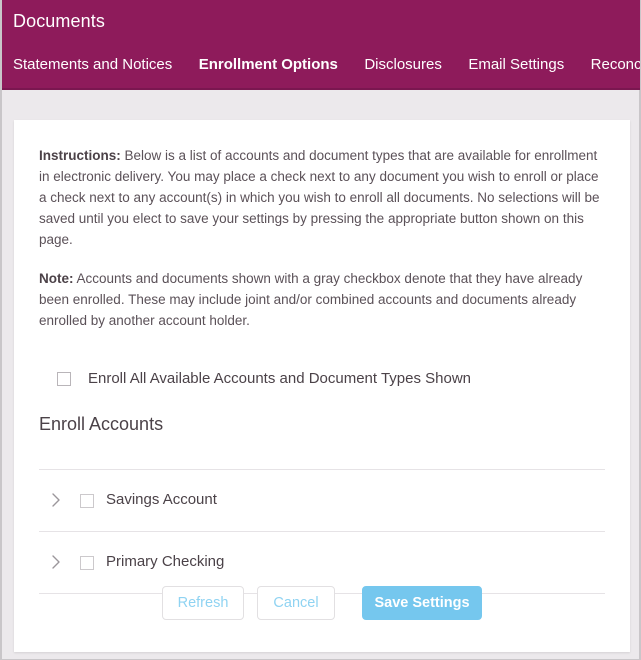 The height and width of the screenshot is (660, 641). I want to click on save-settings-button: Save Settings, so click(422, 603).